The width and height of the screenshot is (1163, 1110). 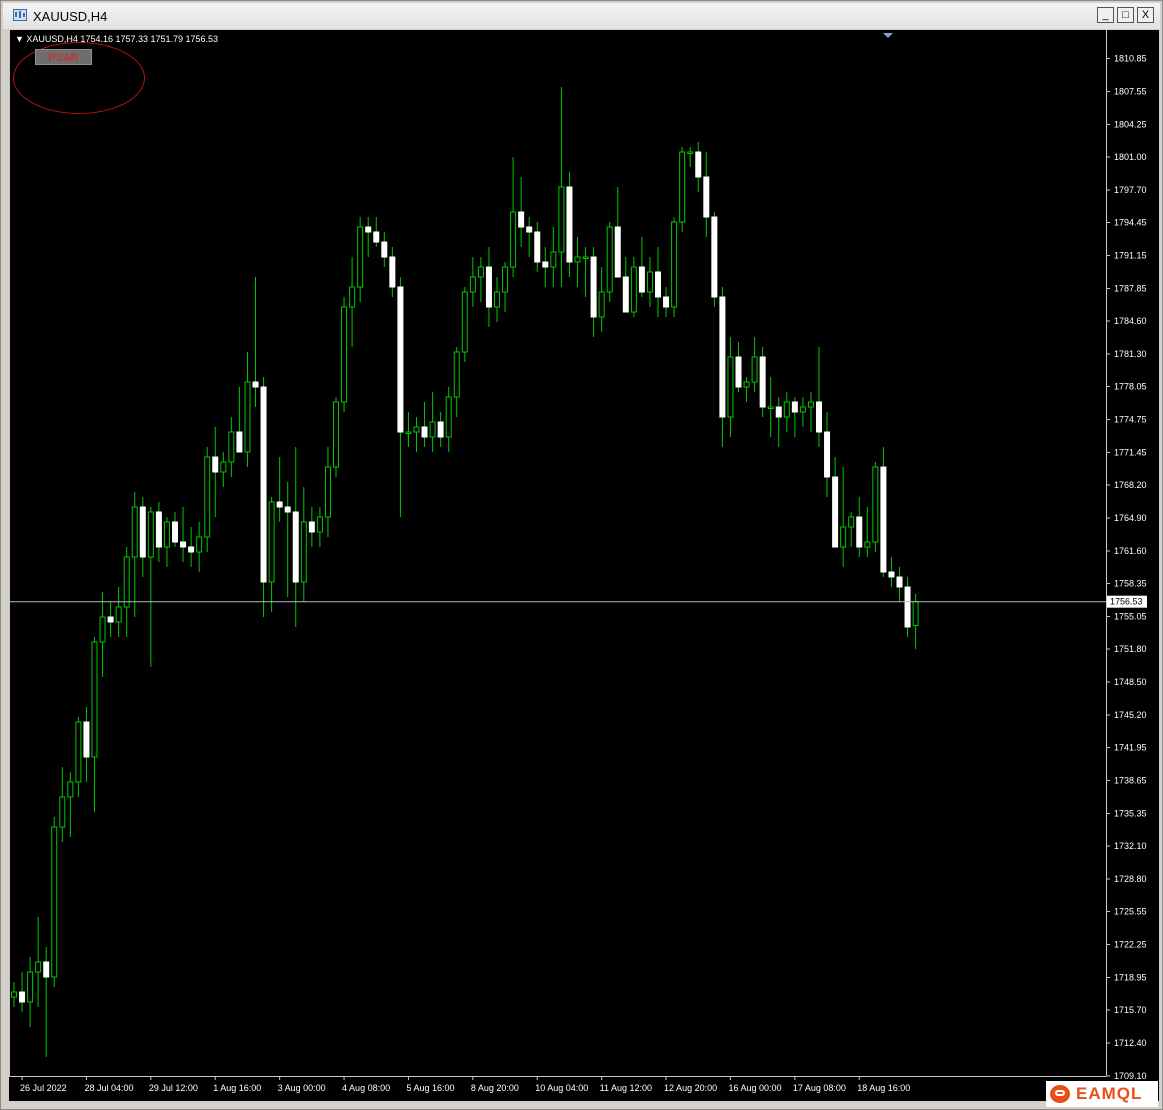 What do you see at coordinates (626, 1088) in the screenshot?
I see `x-tick-label: 11 Aug 12:00` at bounding box center [626, 1088].